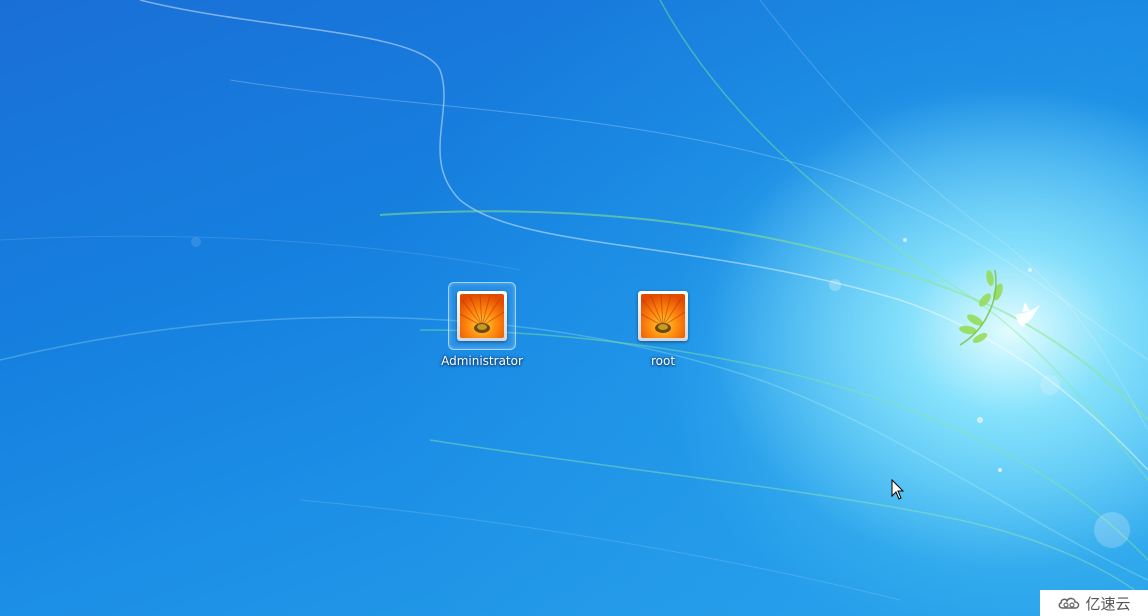  I want to click on user-tile-administrator: Administrator, so click(482, 325).